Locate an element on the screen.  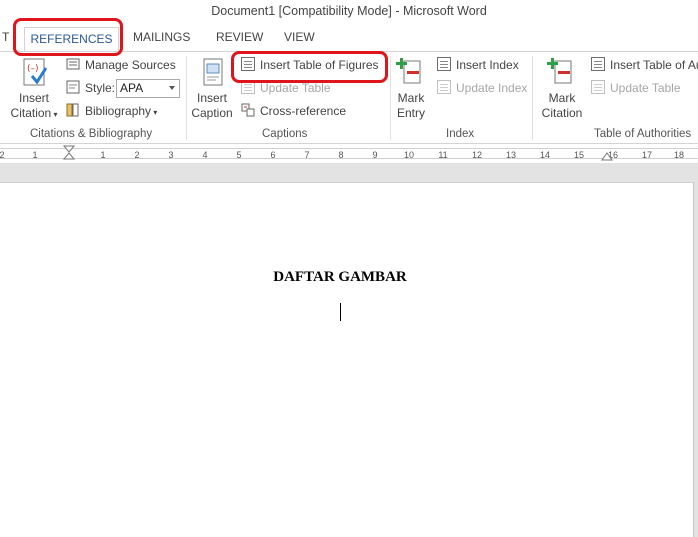
update-authorities-table-button: Update Table is located at coordinates (636, 88).